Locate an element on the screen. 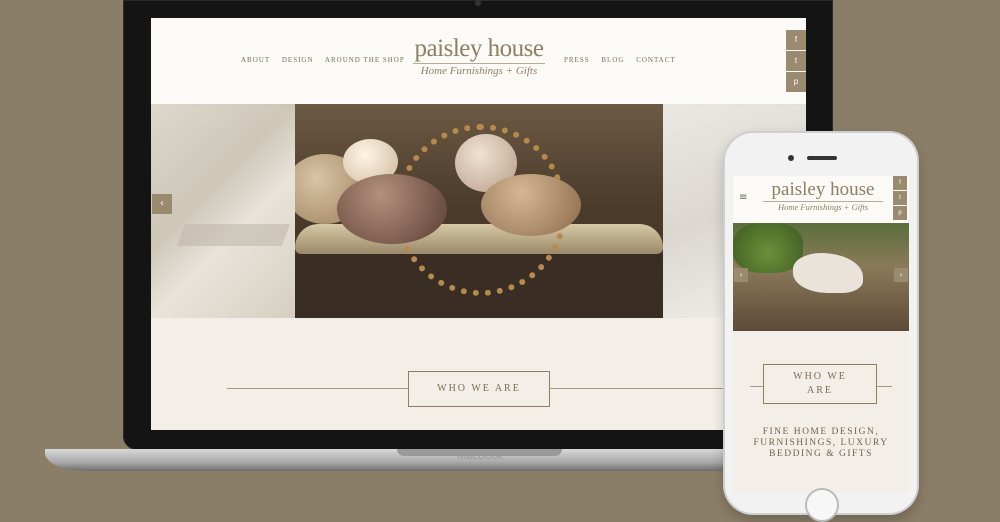  laptop-camera is located at coordinates (478, 3).